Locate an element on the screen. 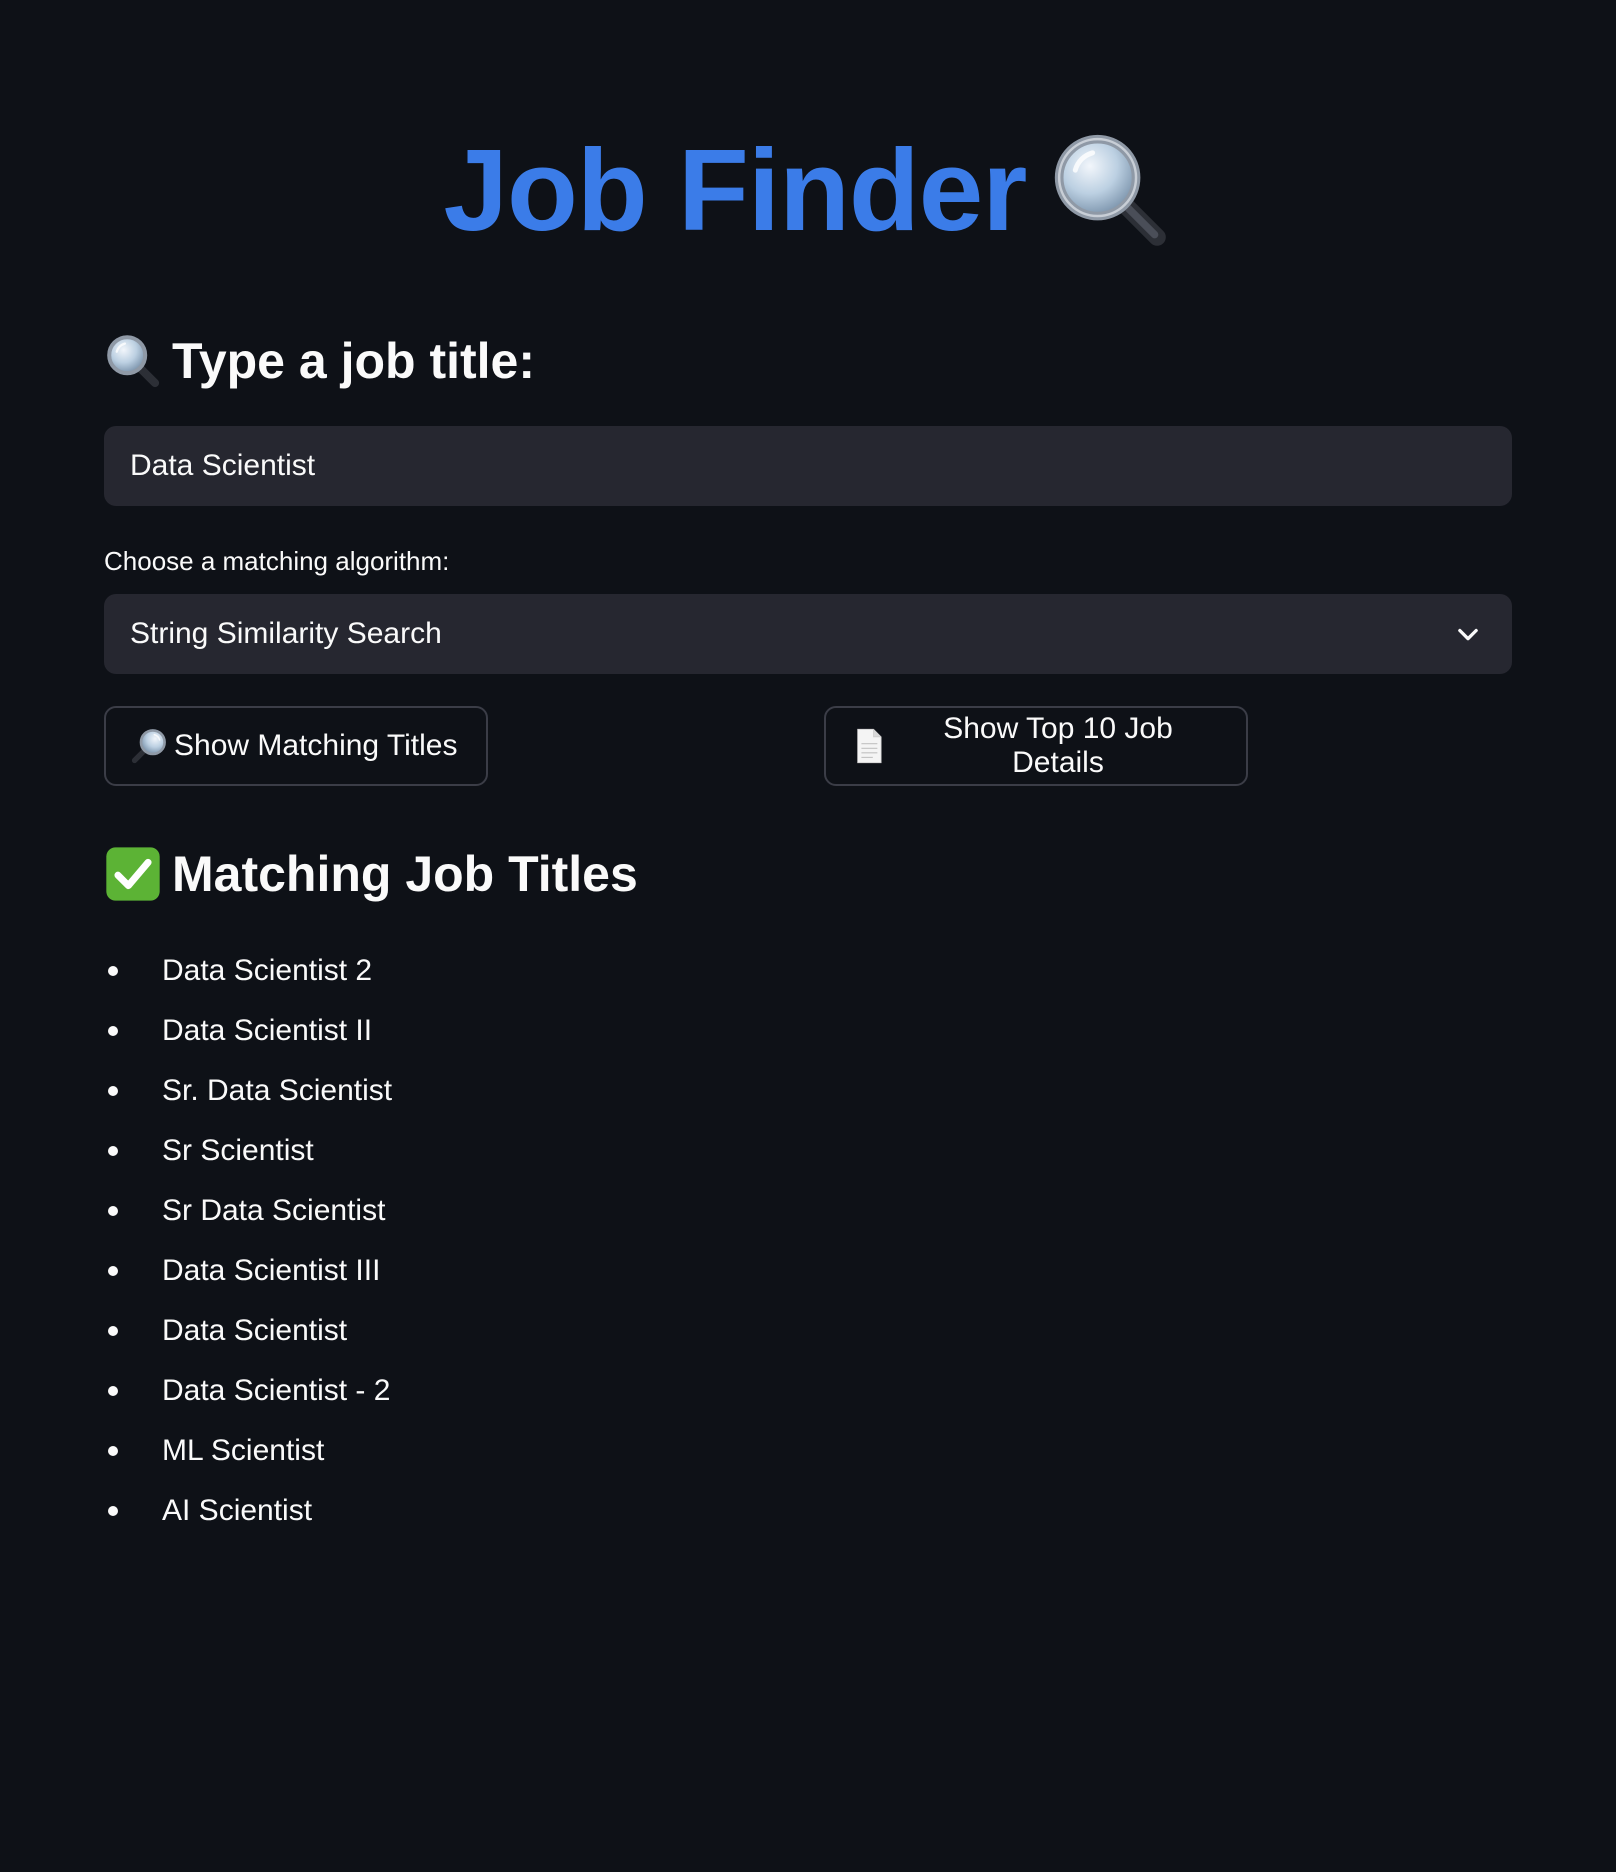  list-item-text: Sr Scientist is located at coordinates (238, 1150).